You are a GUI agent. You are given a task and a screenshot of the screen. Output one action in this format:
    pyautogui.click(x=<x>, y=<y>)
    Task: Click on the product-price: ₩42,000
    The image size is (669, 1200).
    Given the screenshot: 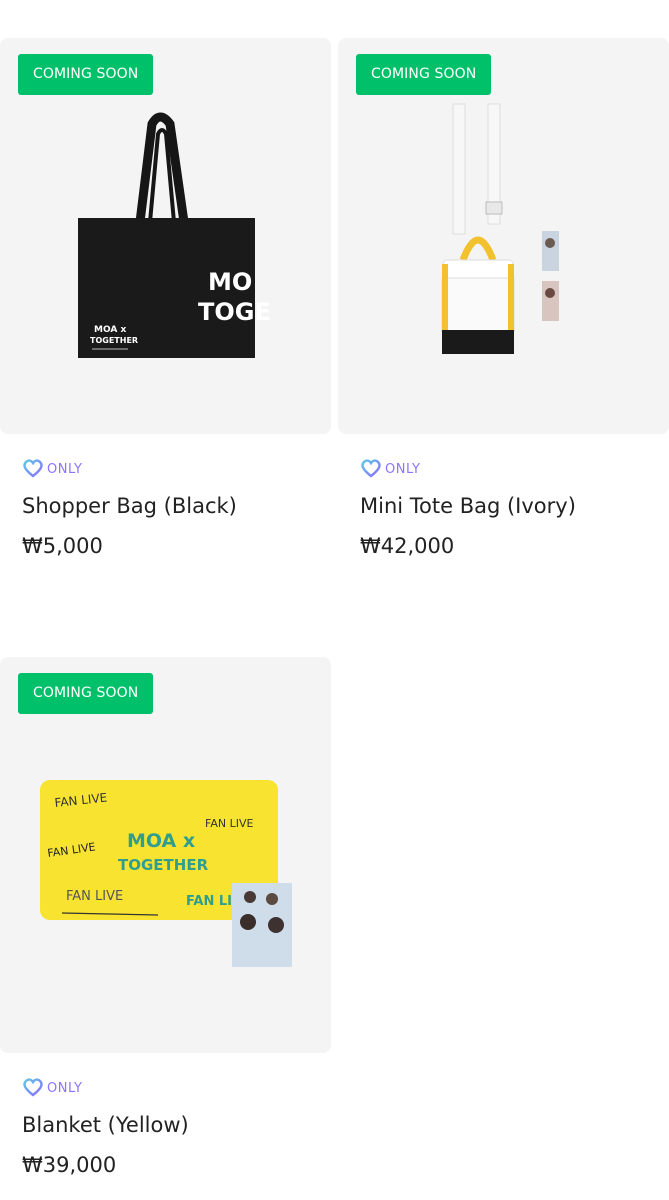 What is the action you would take?
    pyautogui.click(x=407, y=546)
    